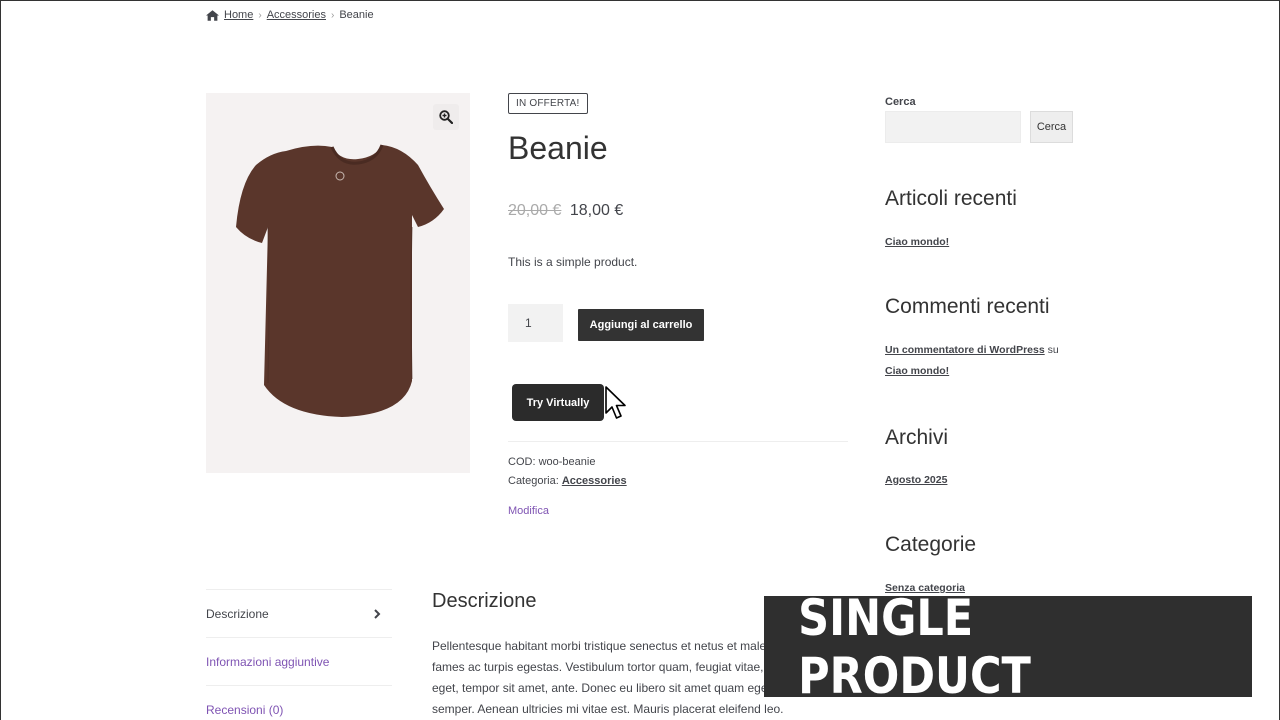  Describe the element at coordinates (237, 613) in the screenshot. I see `tab-label: Descrizione` at that location.